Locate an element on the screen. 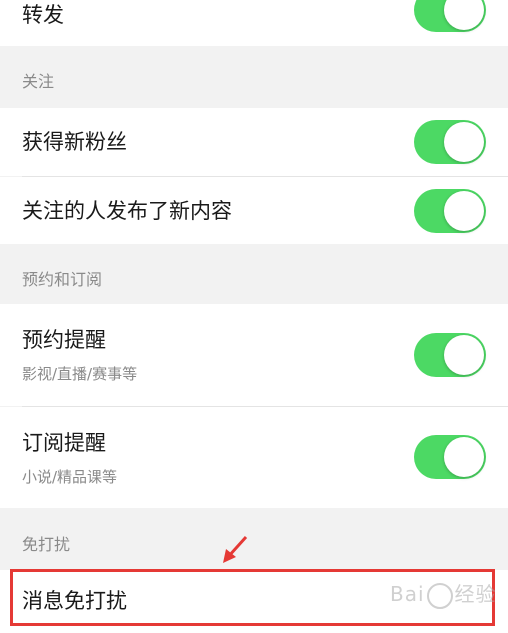  setting-label-followed-new-content: 关注的人发布了新内容 is located at coordinates (127, 211).